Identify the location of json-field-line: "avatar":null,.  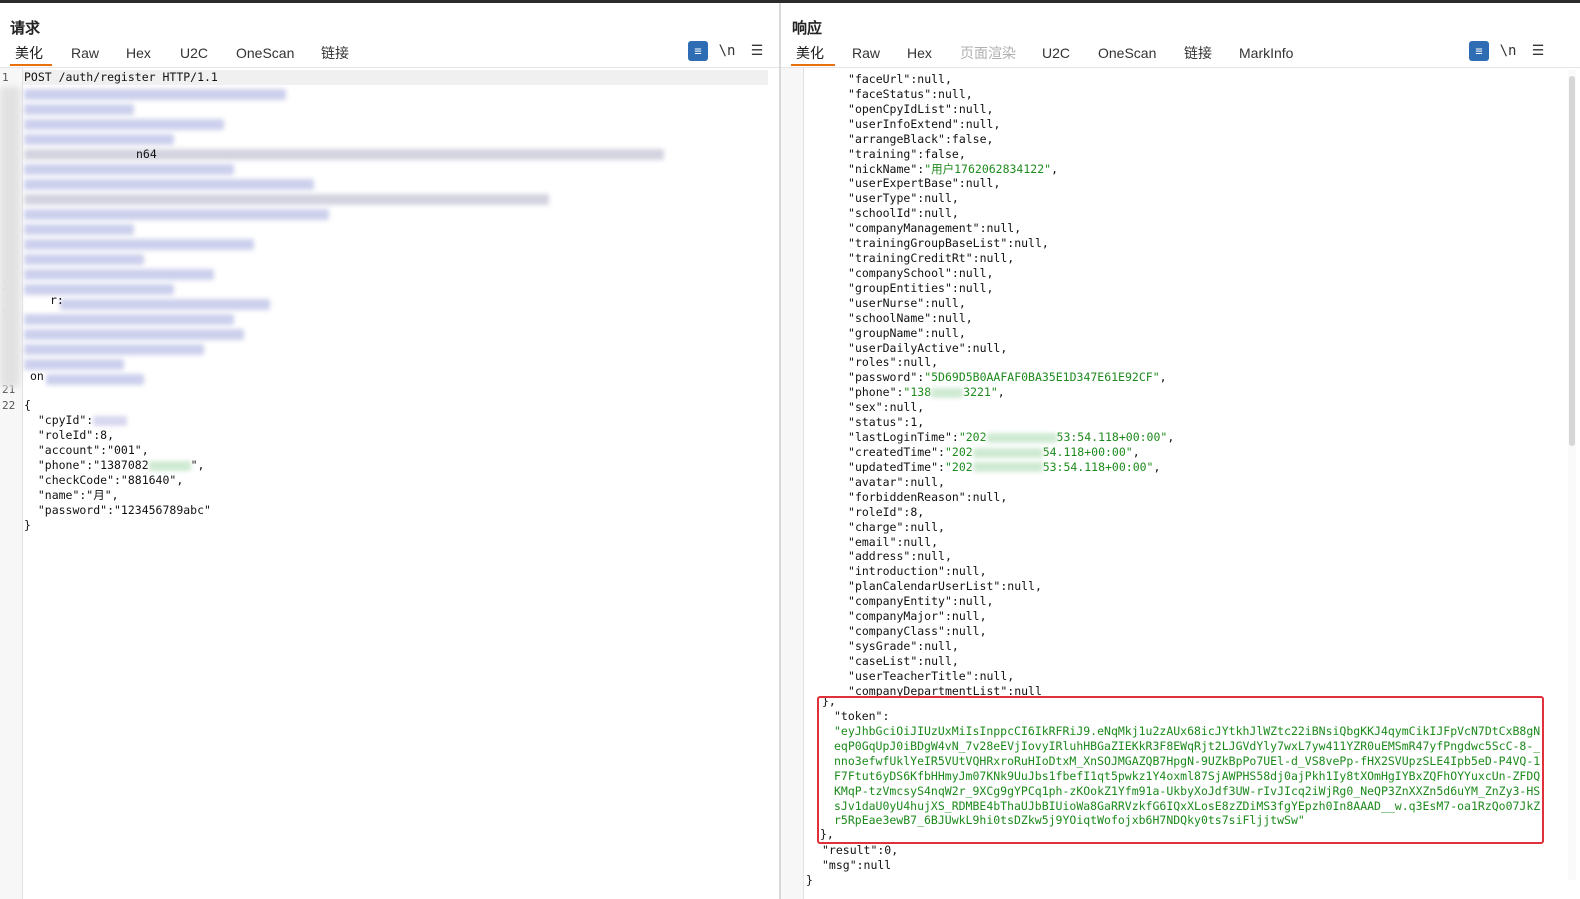
(896, 481).